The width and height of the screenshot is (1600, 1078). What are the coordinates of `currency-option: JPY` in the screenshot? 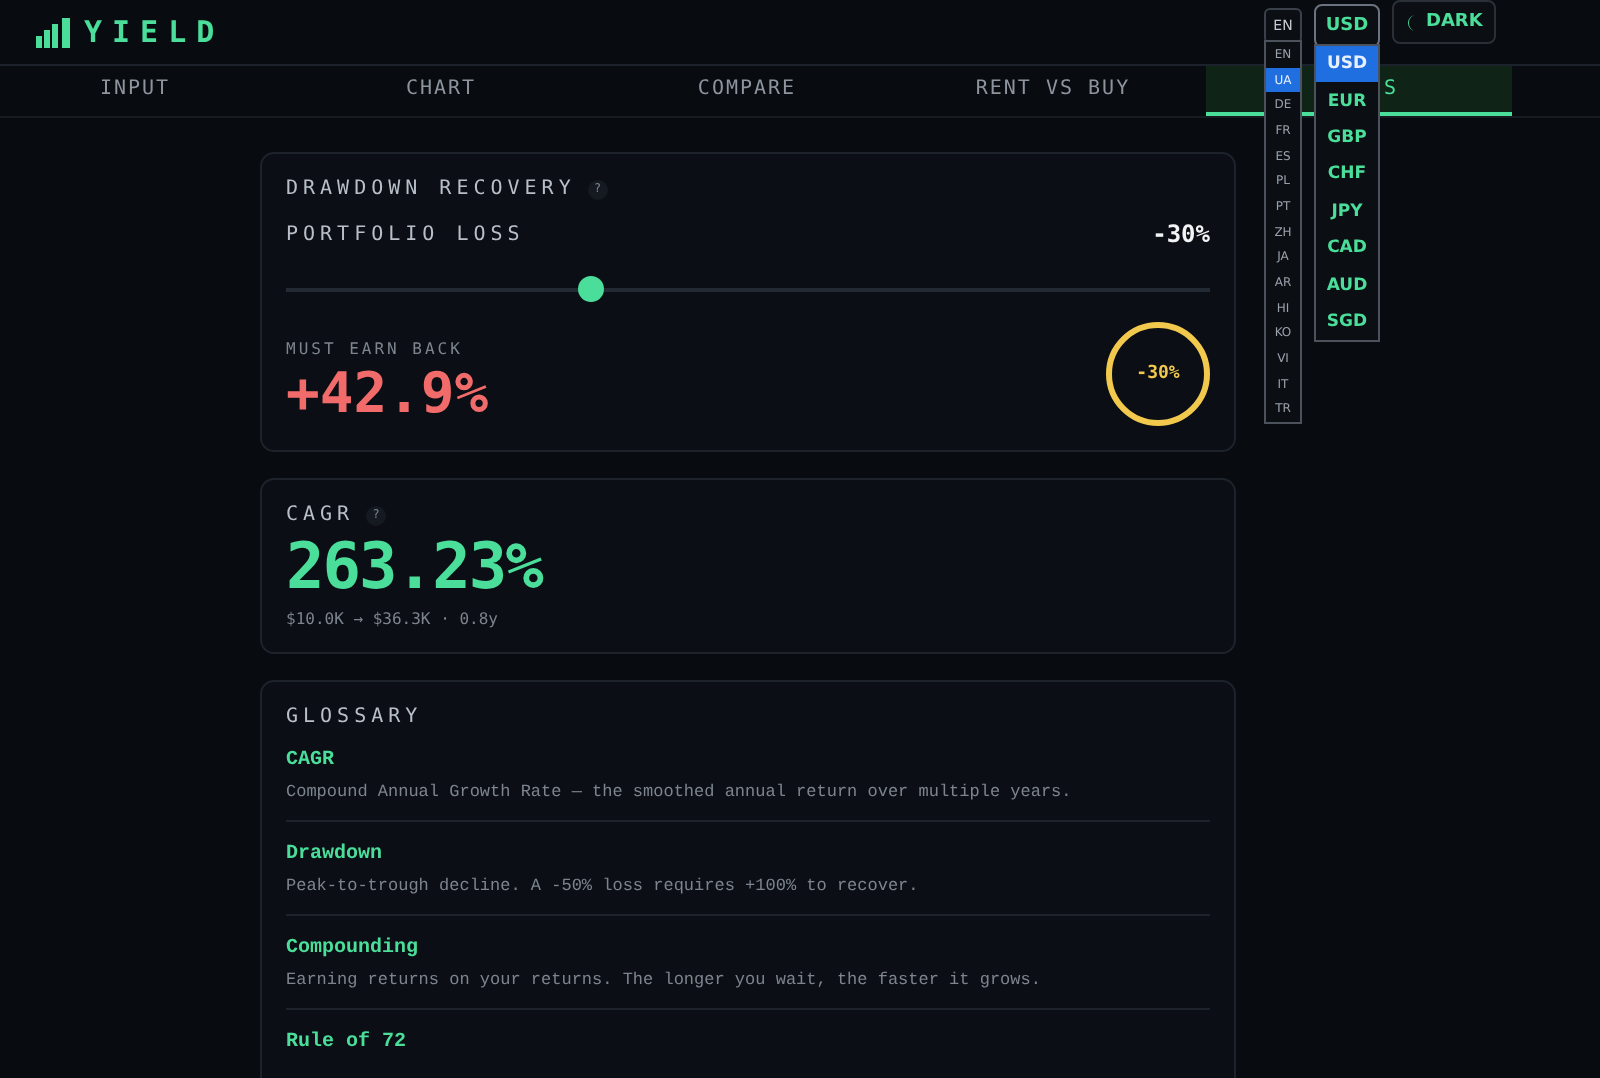 It's located at (1347, 211).